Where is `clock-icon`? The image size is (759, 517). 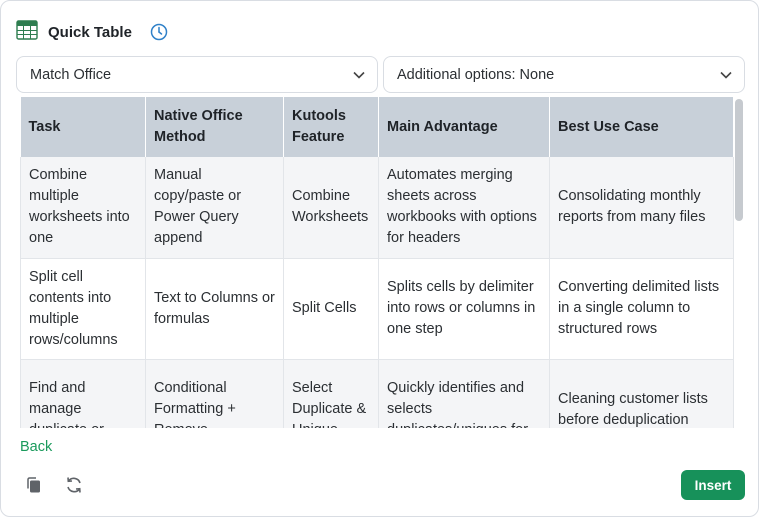 clock-icon is located at coordinates (159, 32).